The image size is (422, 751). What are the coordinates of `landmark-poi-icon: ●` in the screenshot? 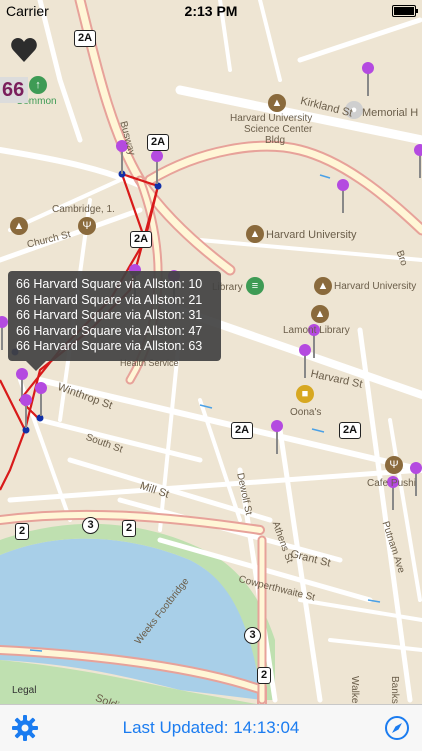 It's located at (354, 110).